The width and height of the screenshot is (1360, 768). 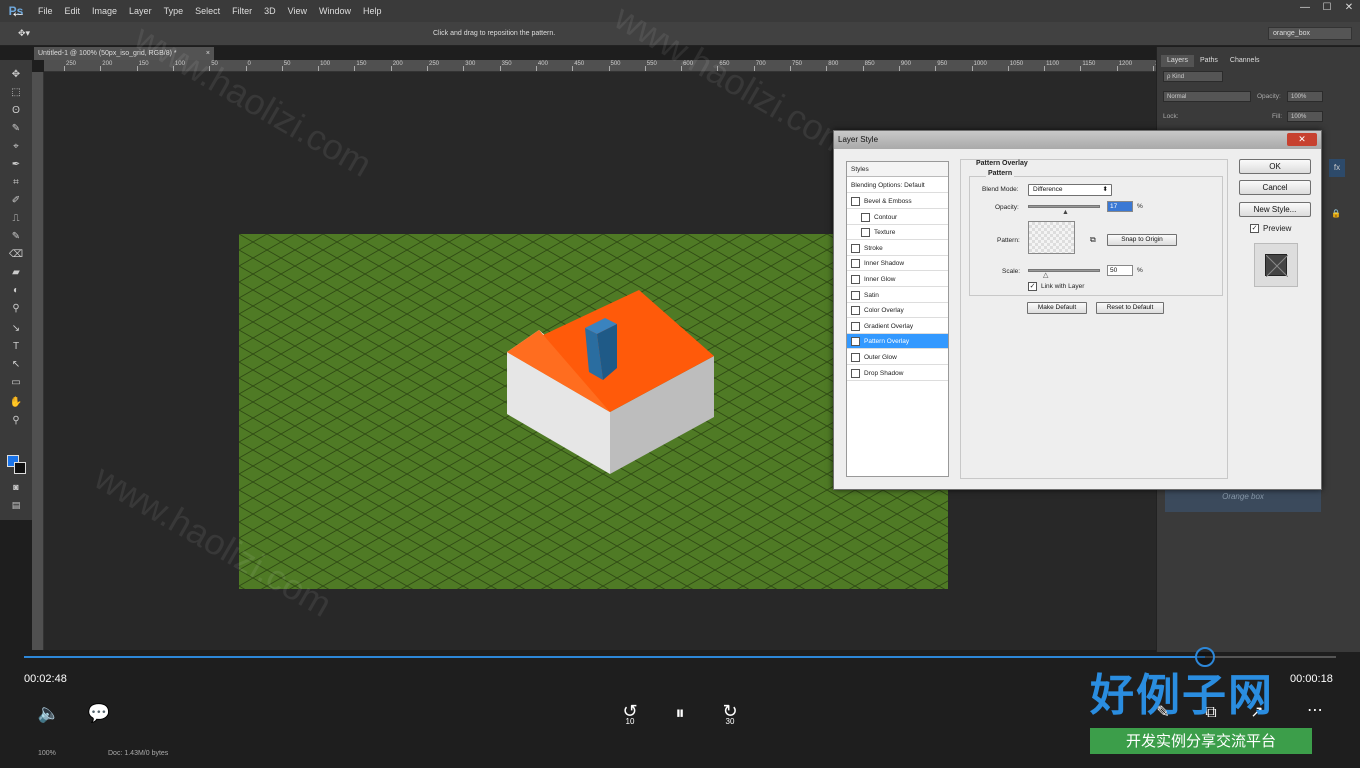 I want to click on blend-mode-select: Difference ⬍, so click(x=1070, y=190).